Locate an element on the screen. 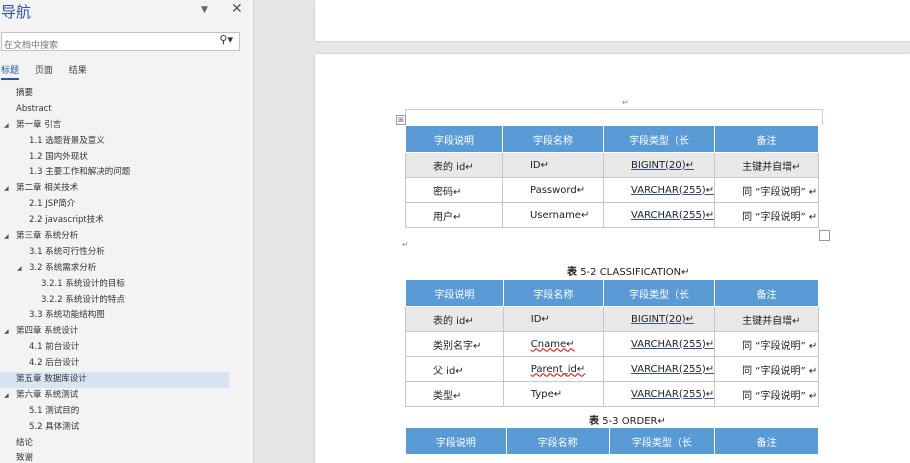  nav-item-label: 结论 is located at coordinates (25, 442).